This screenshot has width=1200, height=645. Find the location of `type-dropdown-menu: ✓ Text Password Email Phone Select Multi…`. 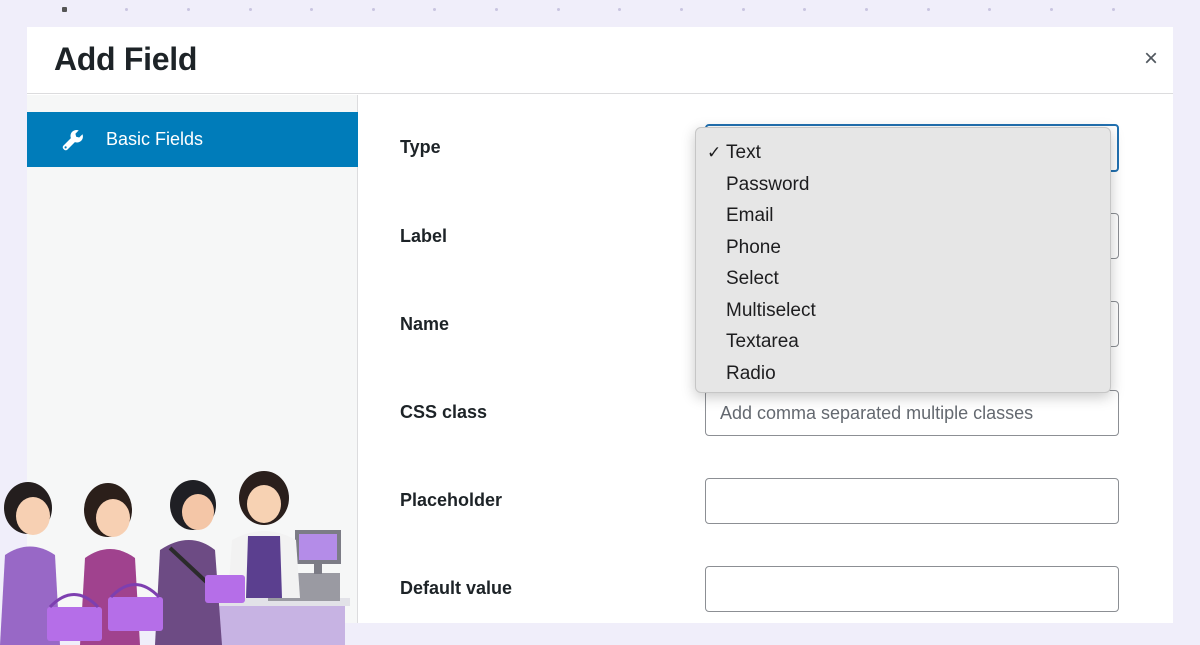

type-dropdown-menu: ✓ Text Password Email Phone Select Multi… is located at coordinates (903, 260).